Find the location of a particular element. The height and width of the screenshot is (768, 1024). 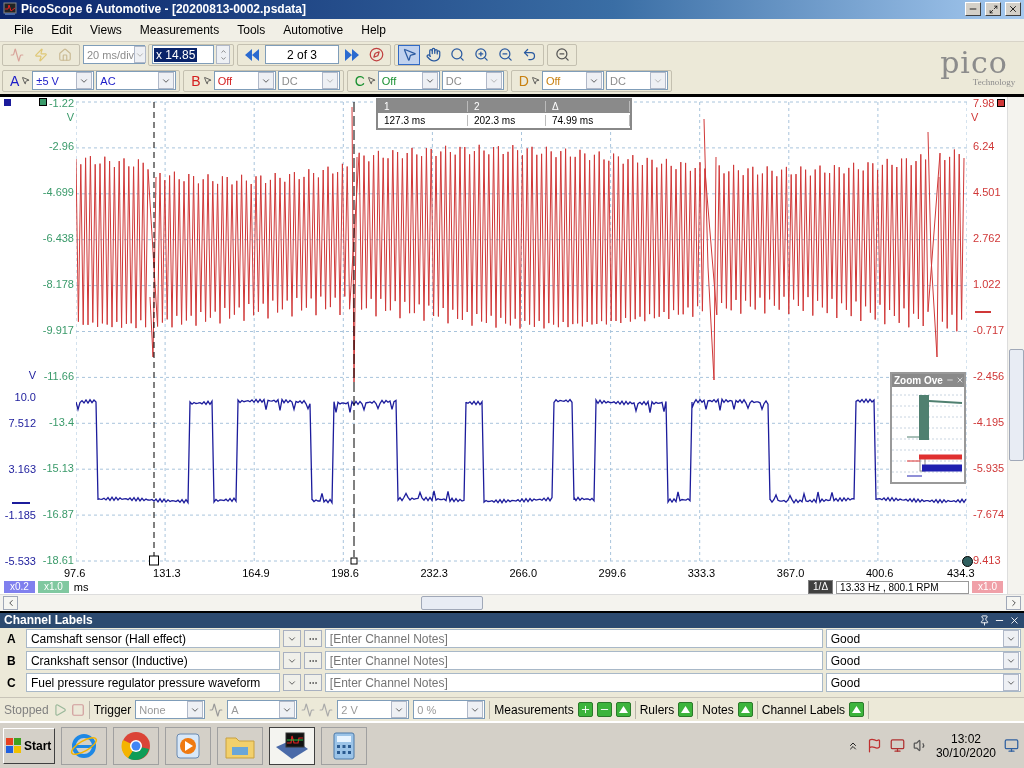

section-label: Channel Labels is located at coordinates (803, 709).